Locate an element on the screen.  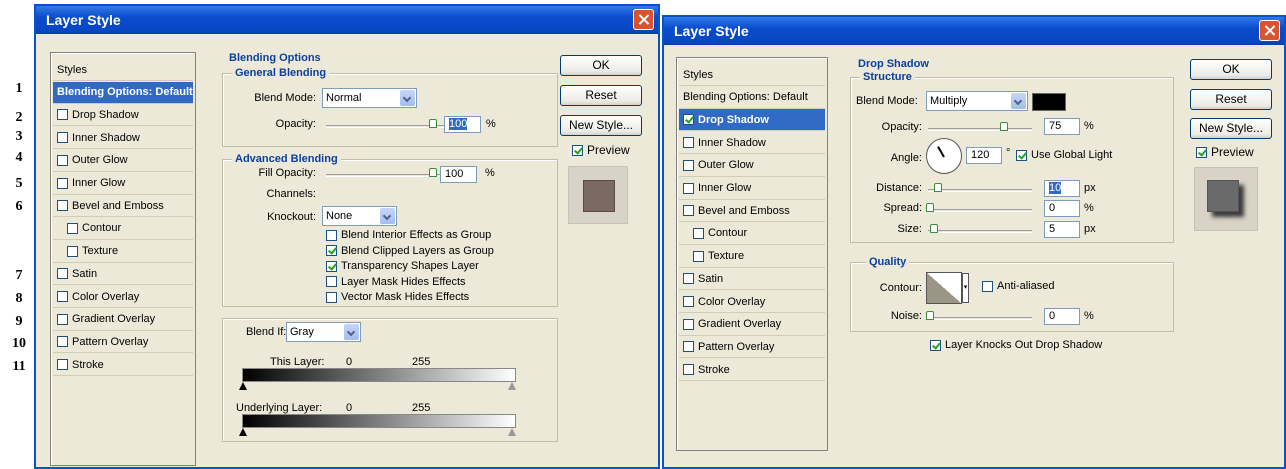
spread-field: 0 is located at coordinates (1062, 208).